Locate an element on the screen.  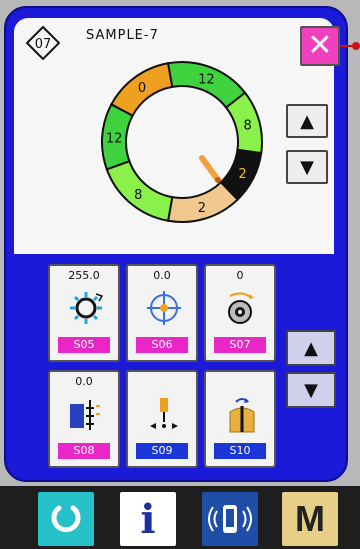
mode-button: M is located at coordinates (310, 519).